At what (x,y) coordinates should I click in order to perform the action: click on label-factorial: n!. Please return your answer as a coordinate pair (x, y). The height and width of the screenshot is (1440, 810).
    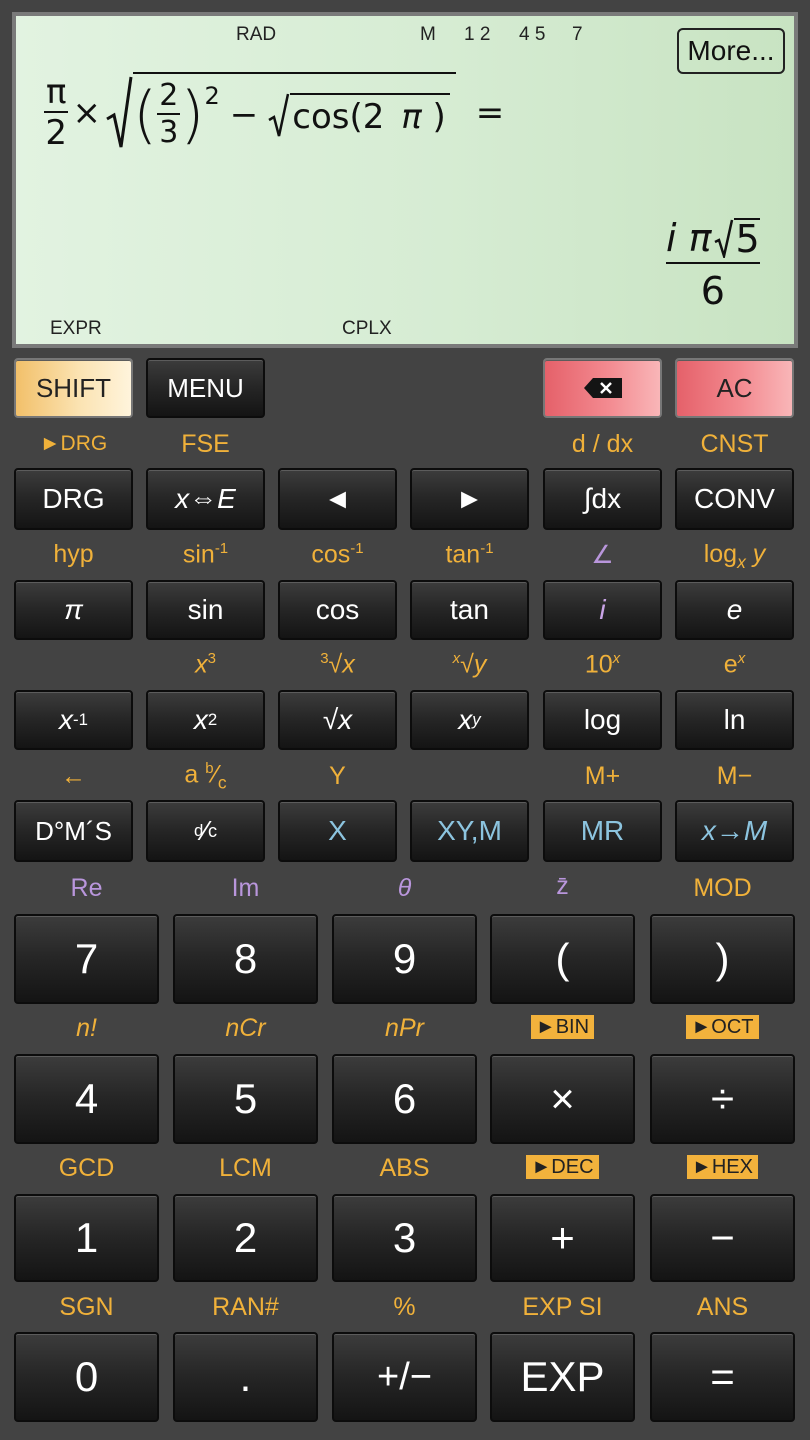
    Looking at the image, I should click on (86, 1028).